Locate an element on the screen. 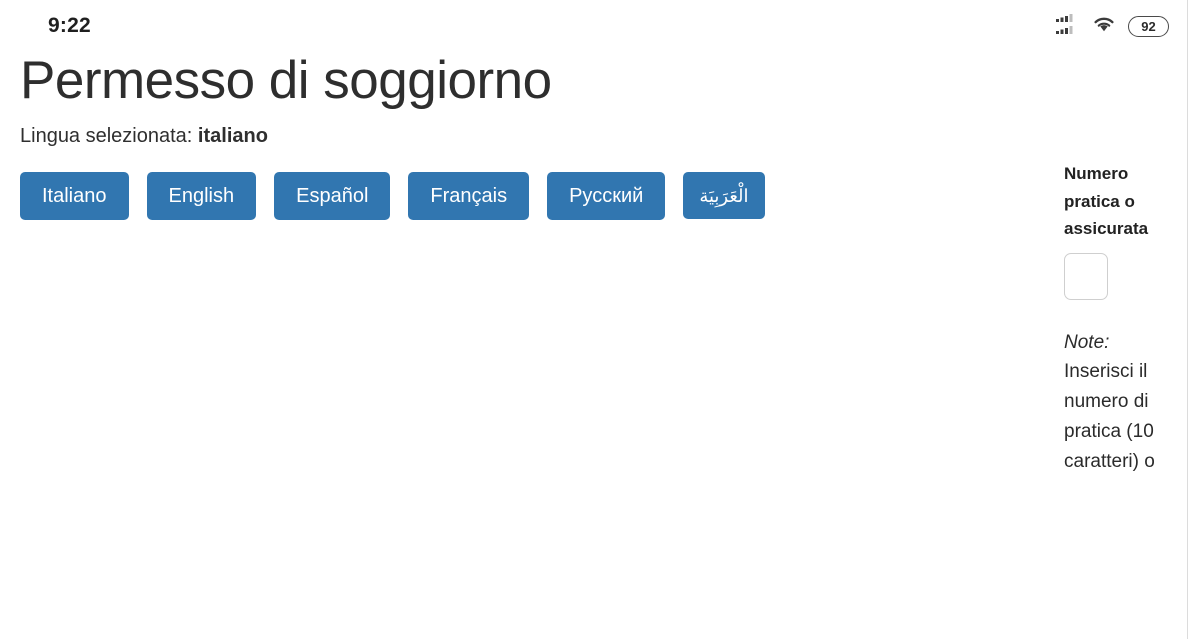  status-bar-icons: 92 is located at coordinates (1112, 26).